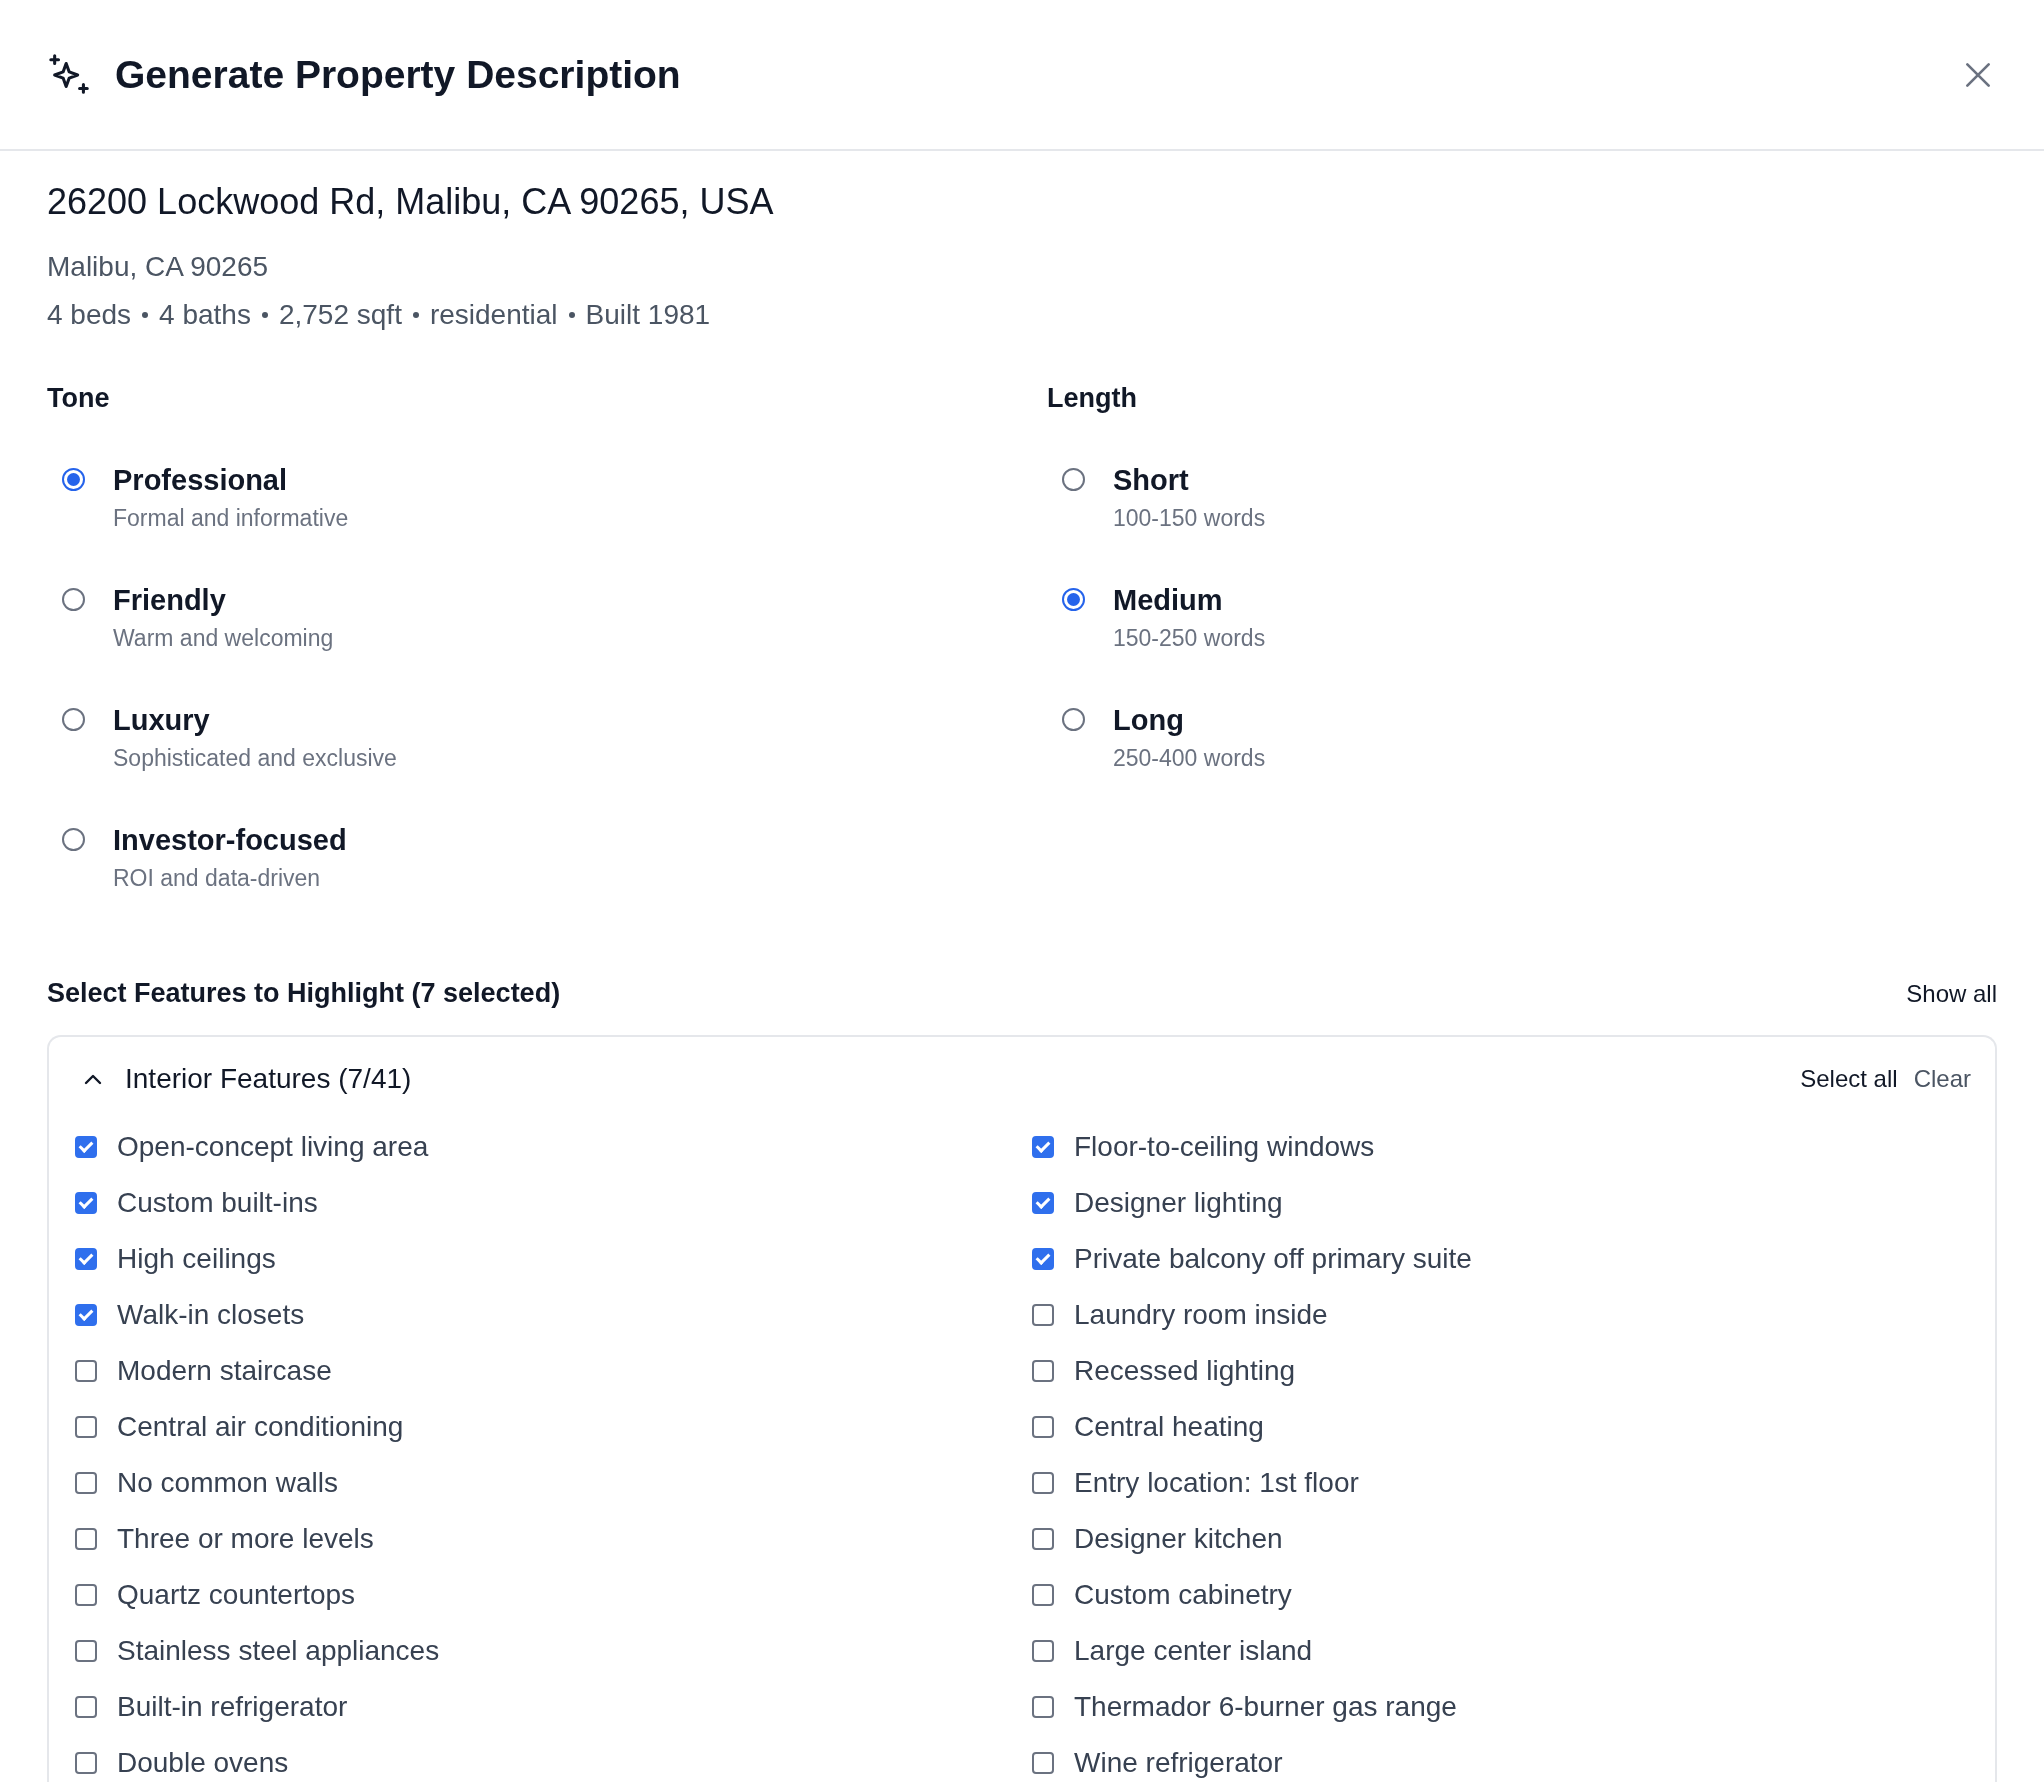 The image size is (2044, 1782). I want to click on feature-label: Private balcony off primary suite, so click(1273, 1259).